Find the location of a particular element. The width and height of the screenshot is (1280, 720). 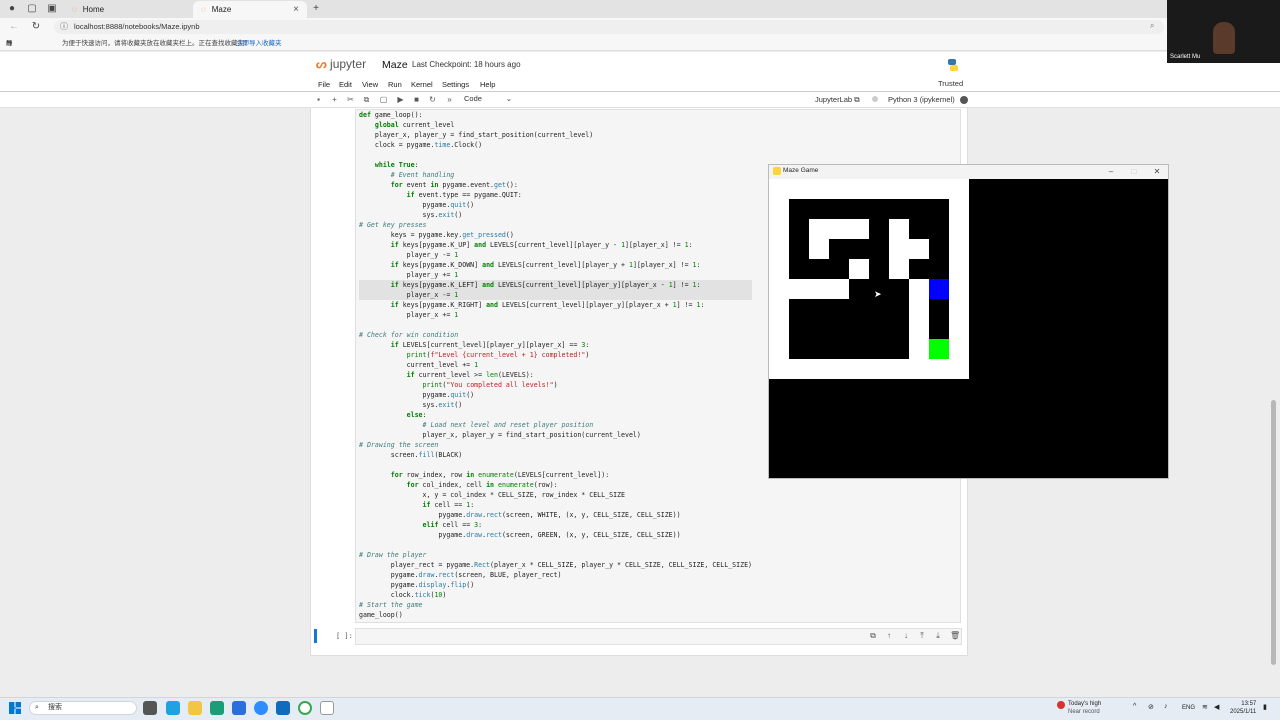

move-down-icon: ↓ is located at coordinates (906, 636).